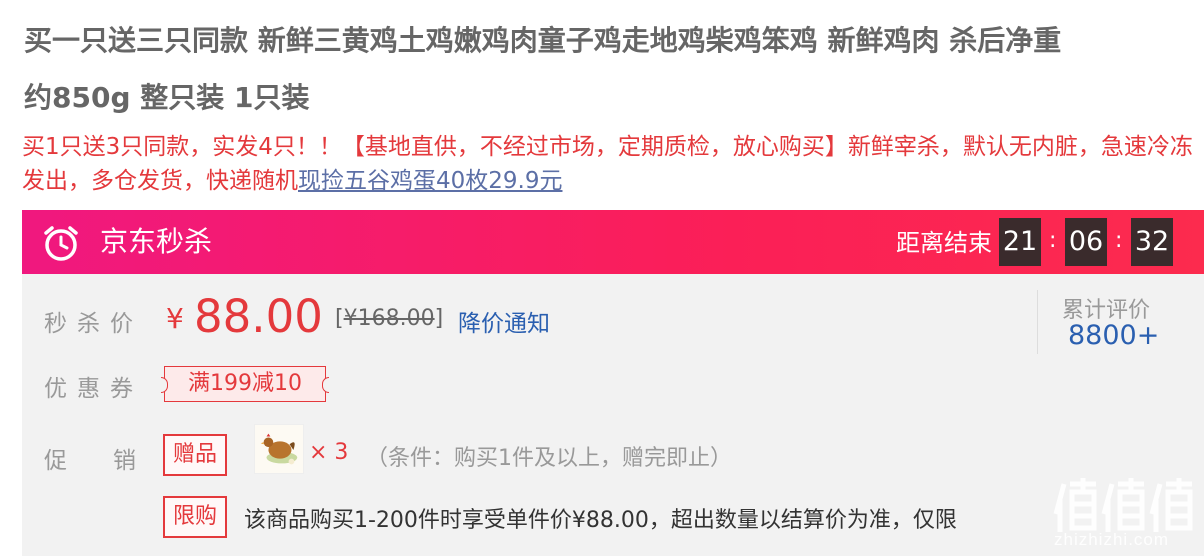 The height and width of the screenshot is (556, 1204). What do you see at coordinates (439, 318) in the screenshot?
I see `original-price-close: ]` at bounding box center [439, 318].